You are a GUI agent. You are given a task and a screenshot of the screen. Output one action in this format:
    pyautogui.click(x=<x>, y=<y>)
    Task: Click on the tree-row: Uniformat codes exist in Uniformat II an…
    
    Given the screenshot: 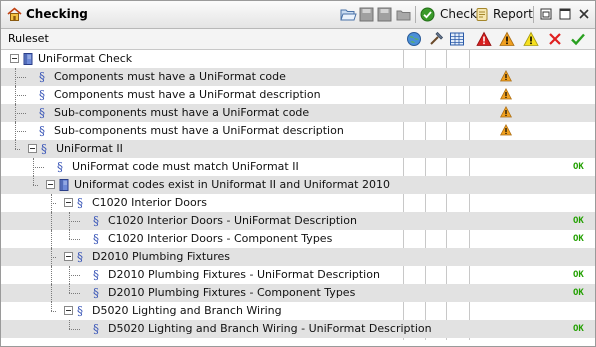 What is the action you would take?
    pyautogui.click(x=298, y=185)
    